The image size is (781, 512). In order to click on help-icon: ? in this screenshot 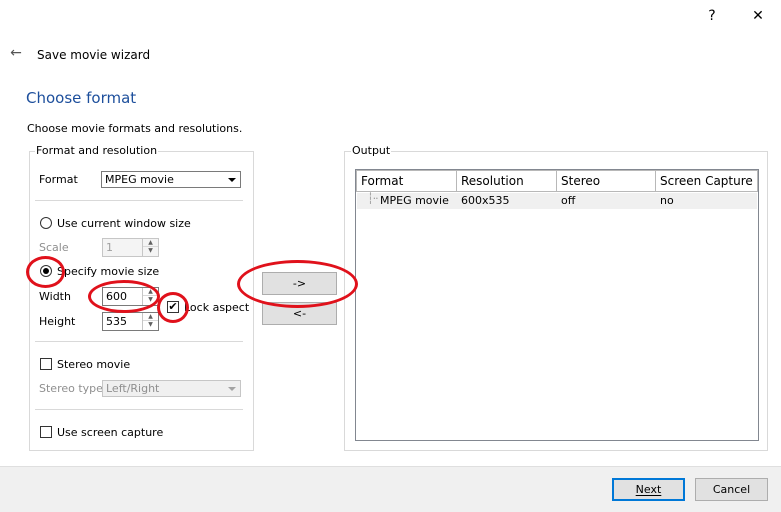, I will do `click(712, 15)`.